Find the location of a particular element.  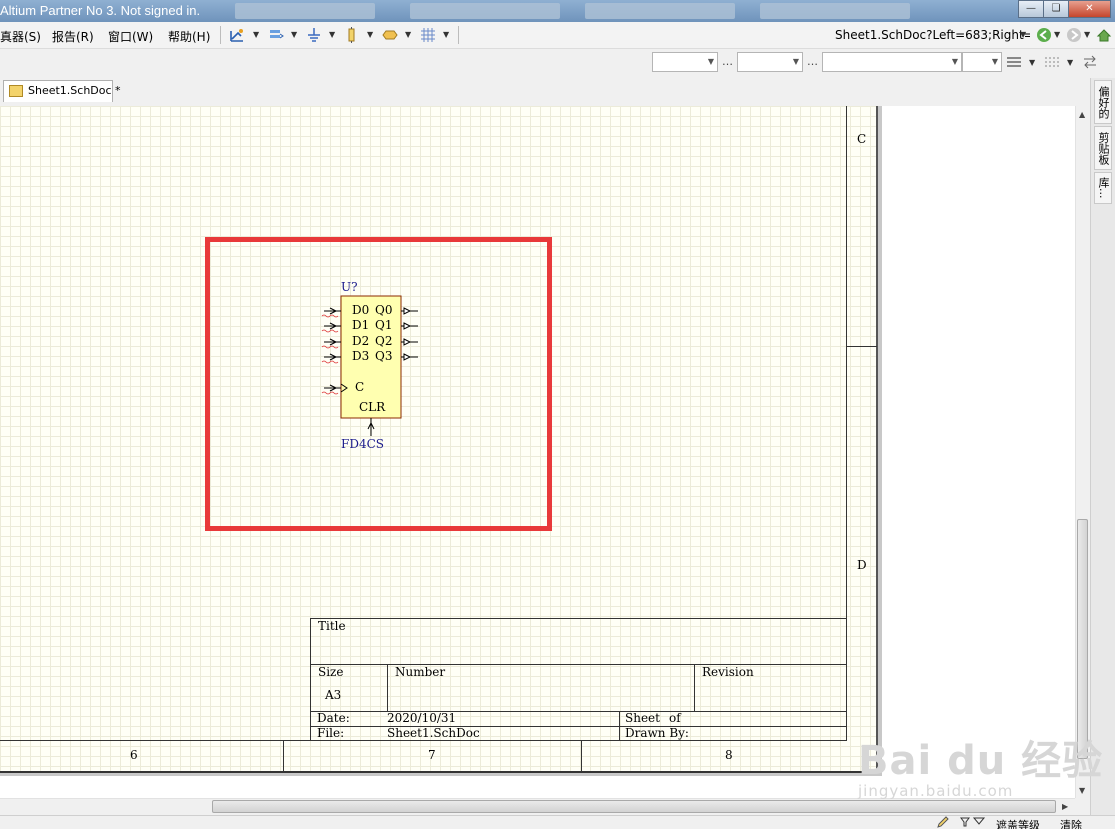

net-label-dropdown-icon: ▼ is located at coordinates (408, 34).